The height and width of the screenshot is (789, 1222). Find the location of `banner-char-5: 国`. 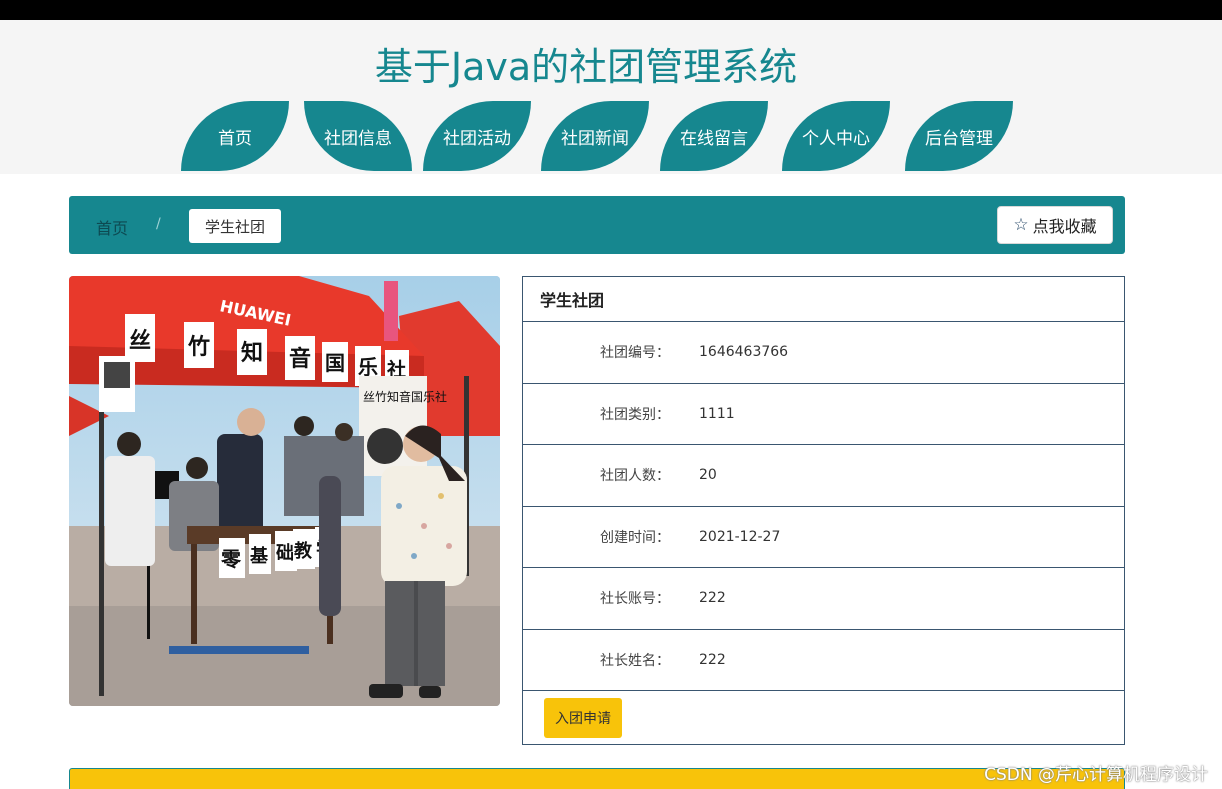

banner-char-5: 国 is located at coordinates (335, 363).